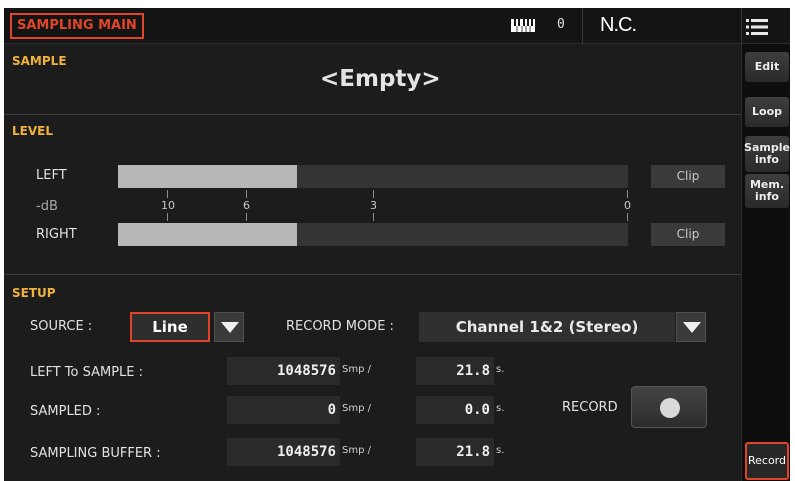 Image resolution: width=795 pixels, height=481 pixels. I want to click on record-dot-icon, so click(670, 408).